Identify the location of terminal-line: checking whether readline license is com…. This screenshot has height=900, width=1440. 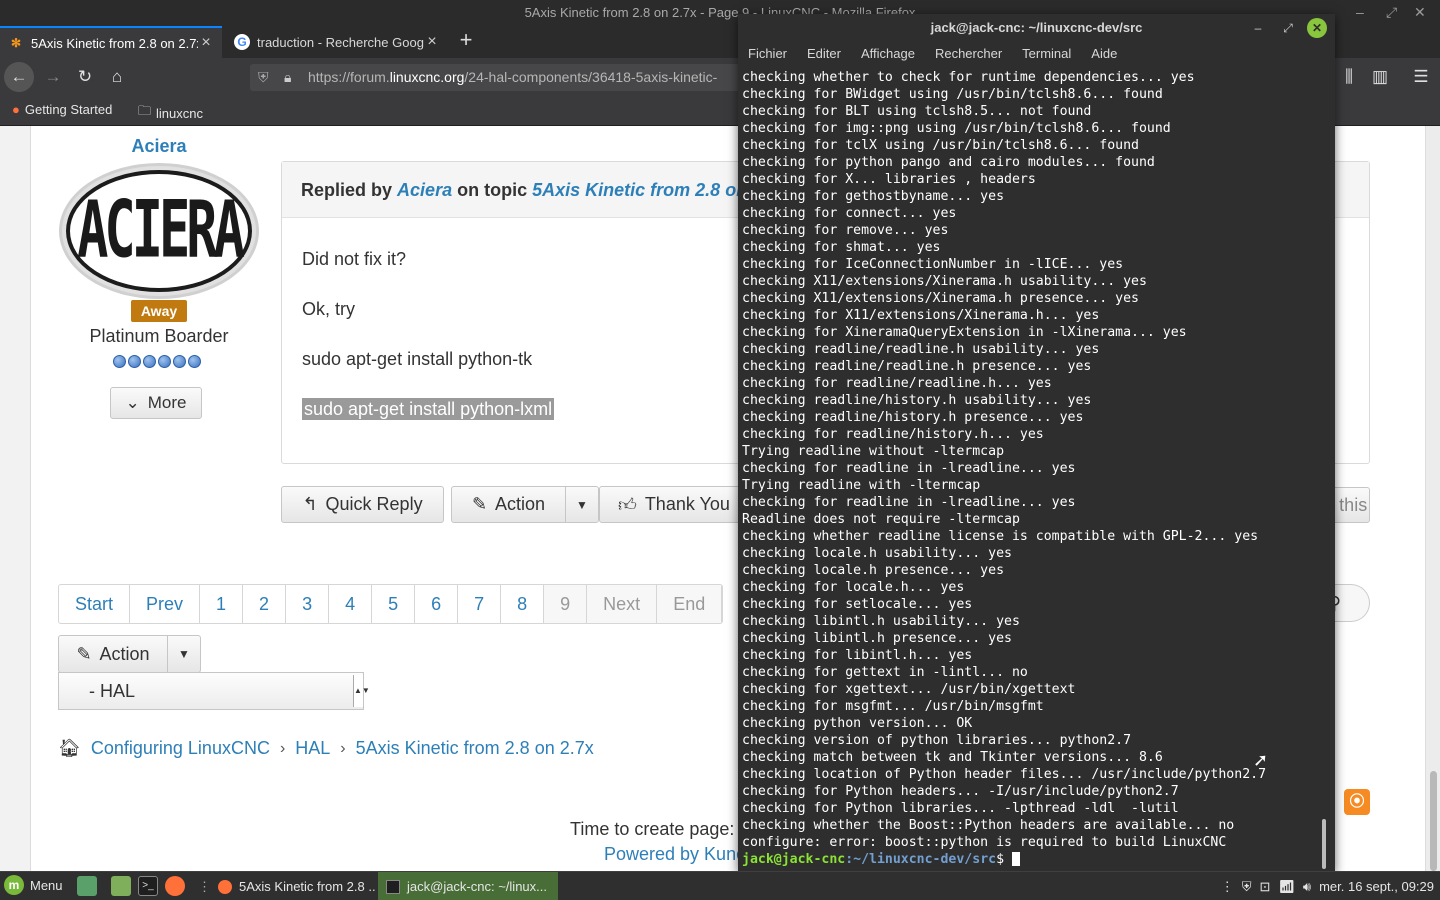
(1000, 536).